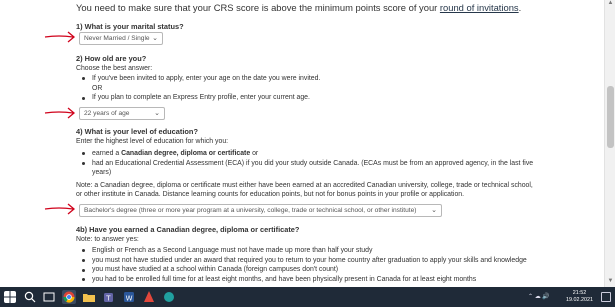 This screenshot has height=307, width=615. Describe the element at coordinates (610, 282) in the screenshot. I see `scroll-down-icon: ▼` at that location.